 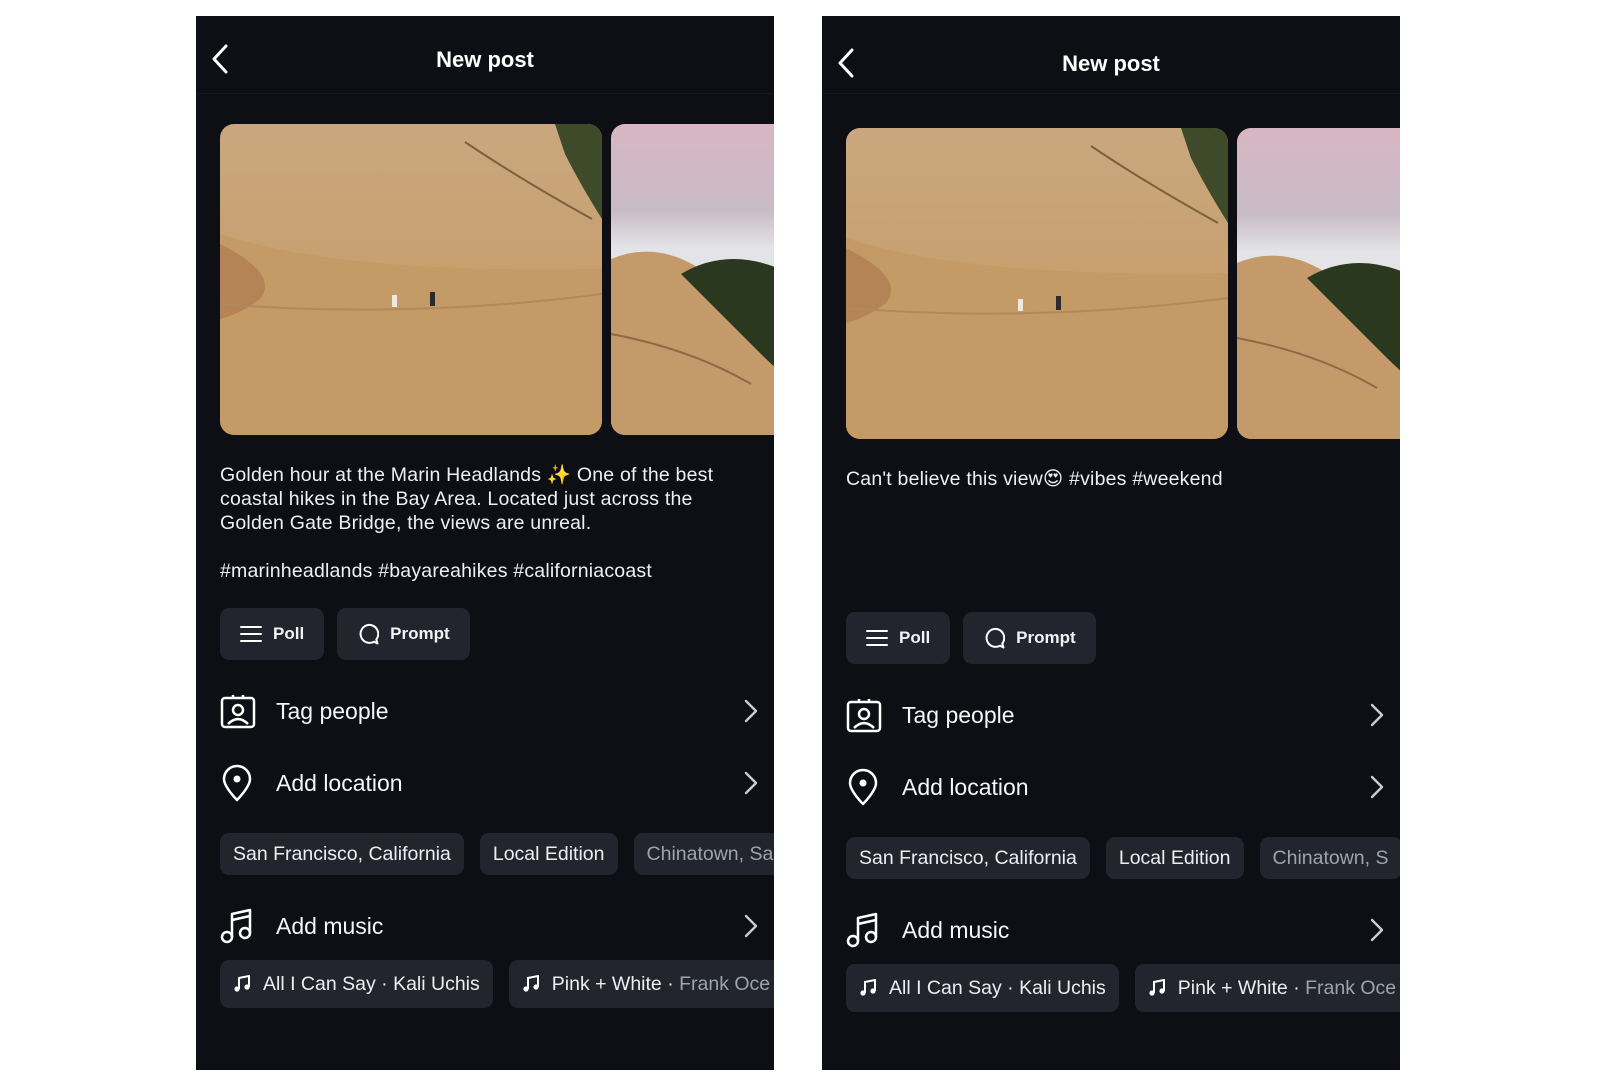 I want to click on caption-text: Can't believe this view😍 #vibes #weekend, so click(x=1116, y=479).